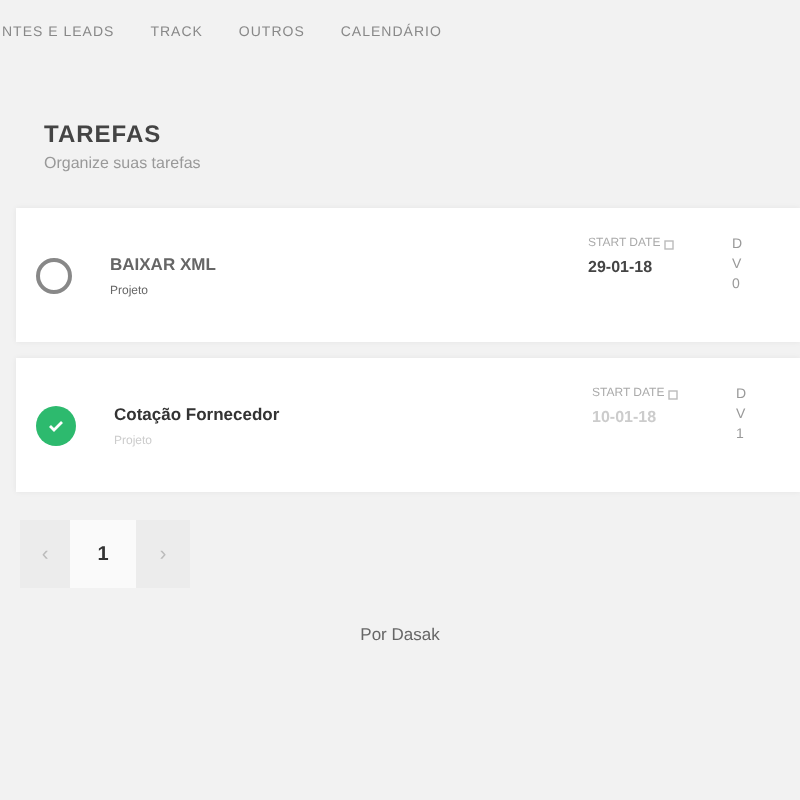 This screenshot has width=800, height=800. I want to click on page-title: TAREFAS, so click(104, 134).